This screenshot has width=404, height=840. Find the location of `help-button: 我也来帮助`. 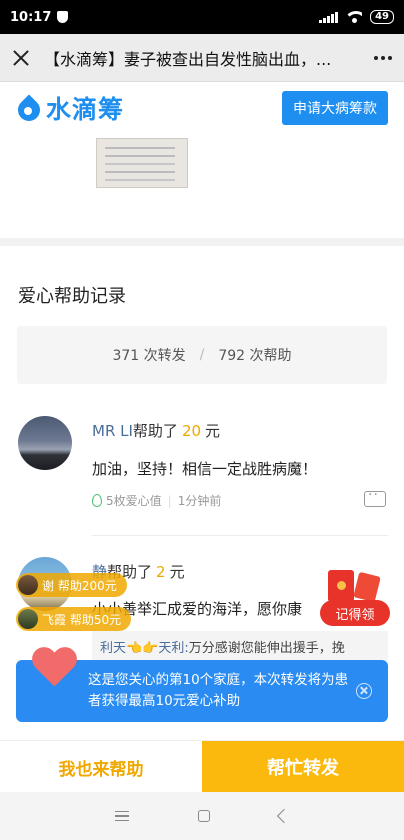

help-button: 我也来帮助 is located at coordinates (101, 767).